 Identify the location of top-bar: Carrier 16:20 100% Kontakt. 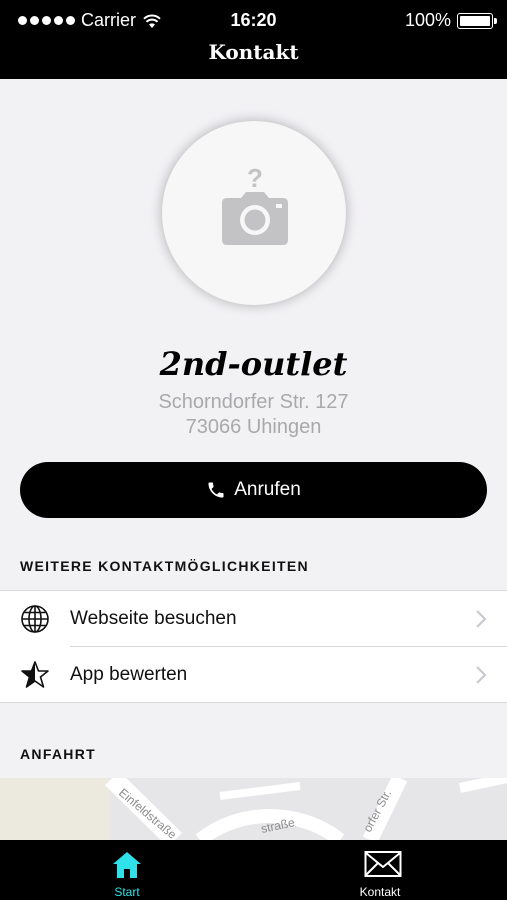
(253, 39).